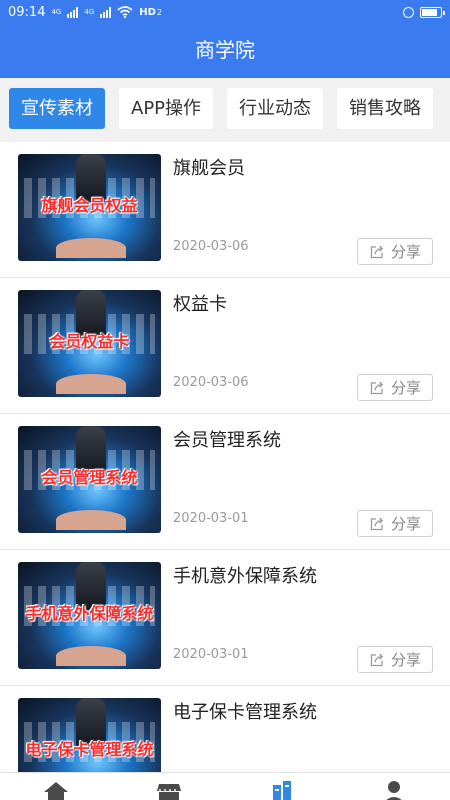  Describe the element at coordinates (385, 108) in the screenshot. I see `tab-sales-strategy: 销售攻略` at that location.